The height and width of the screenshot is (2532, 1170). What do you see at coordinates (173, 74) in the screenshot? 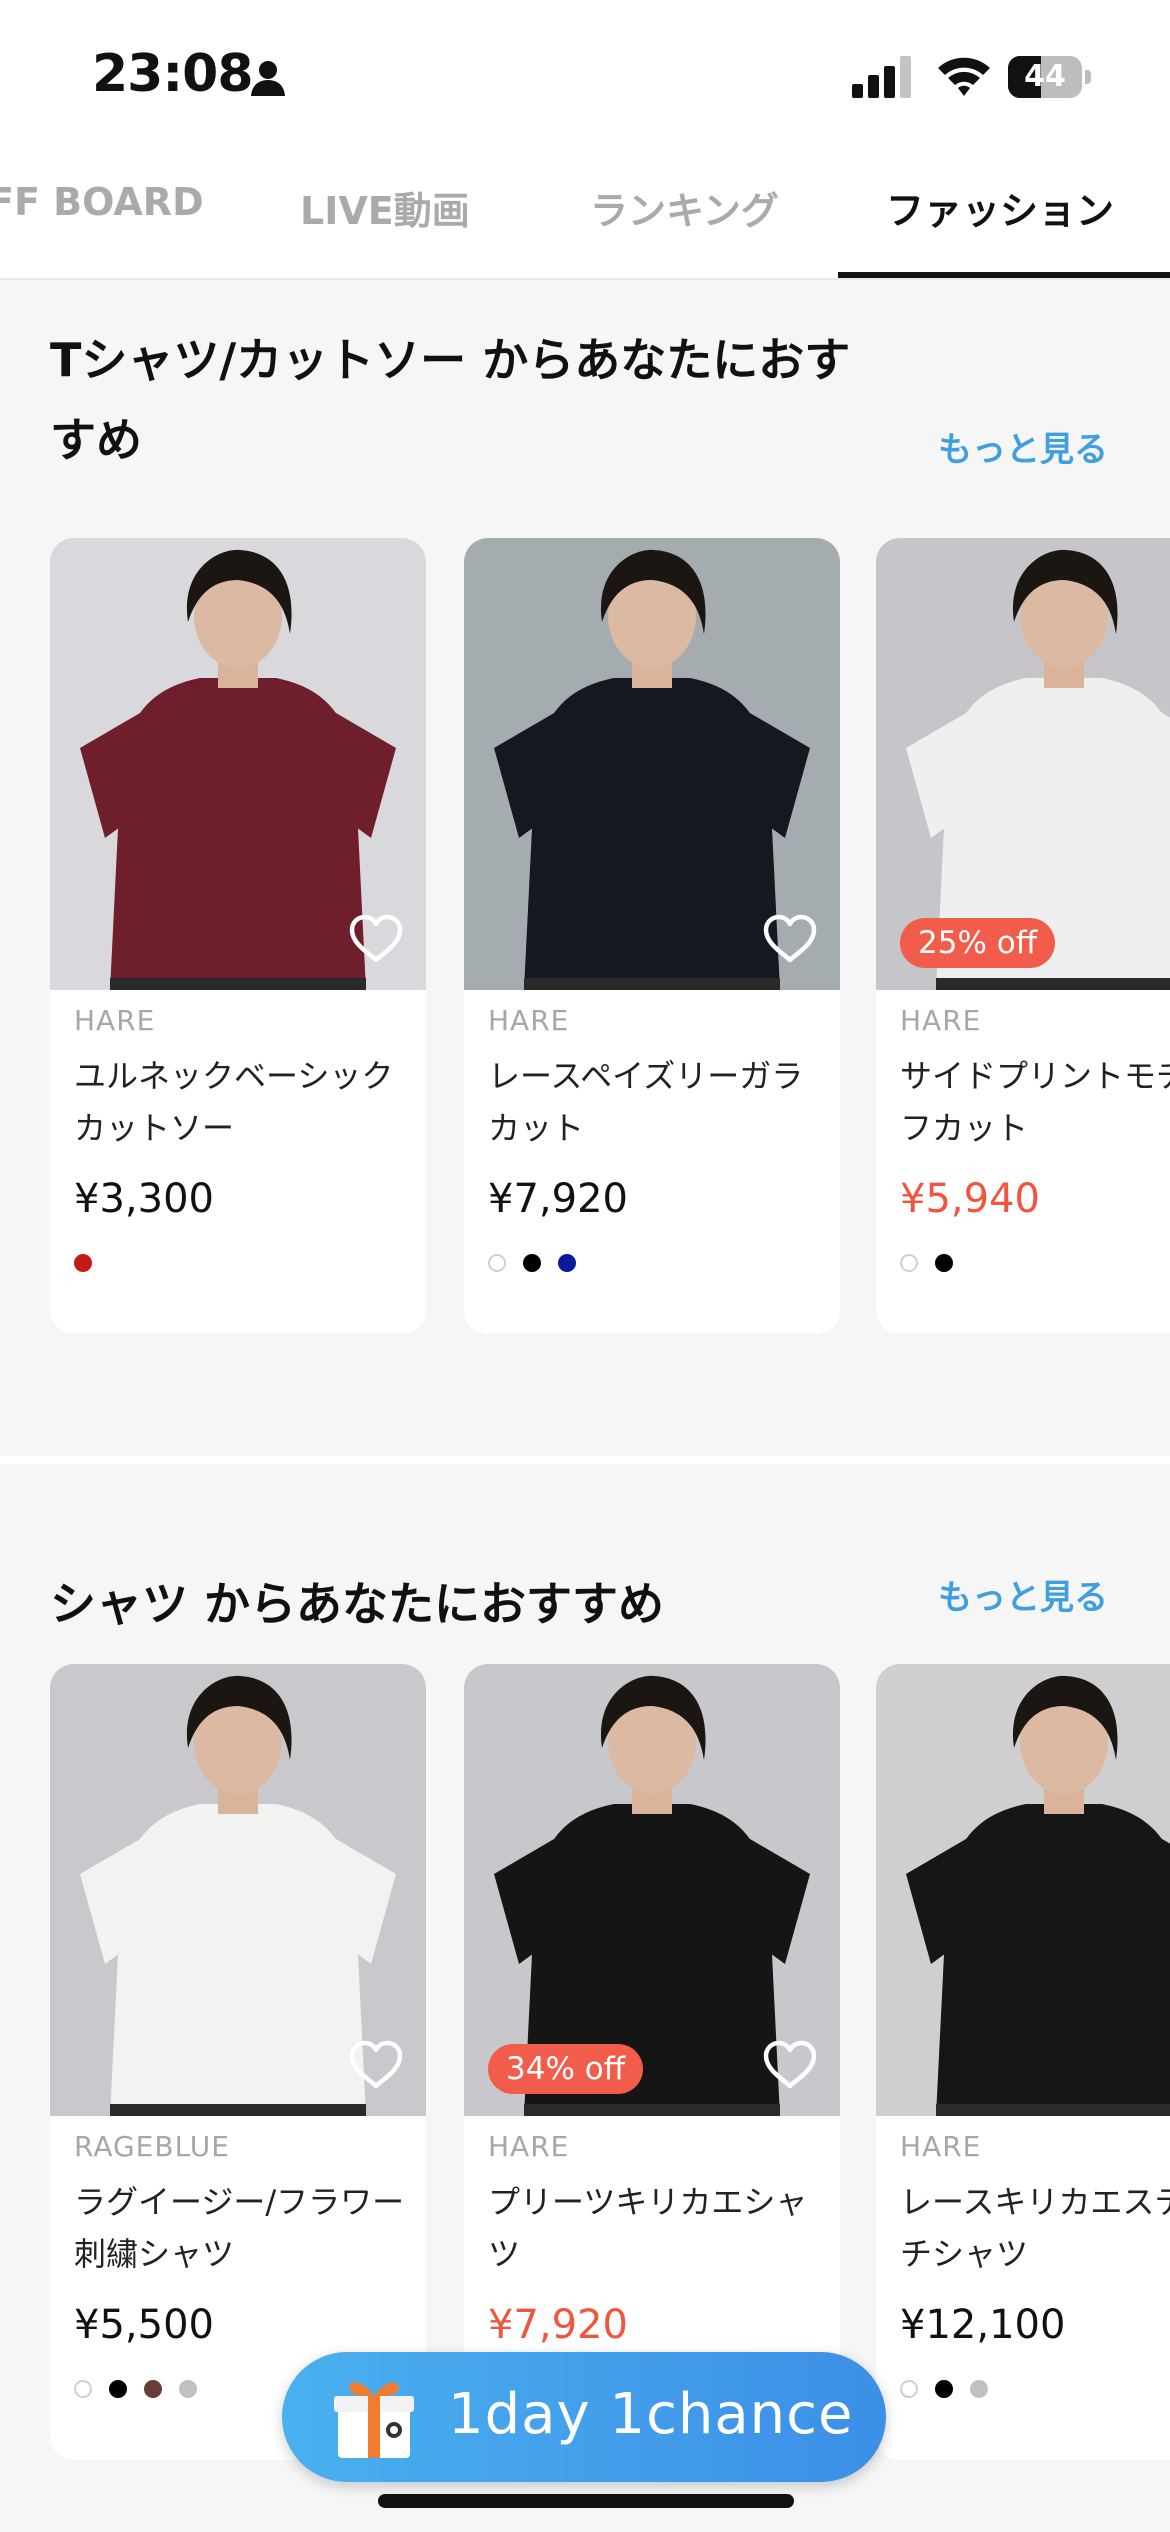
I see `status-time: 23:08` at bounding box center [173, 74].